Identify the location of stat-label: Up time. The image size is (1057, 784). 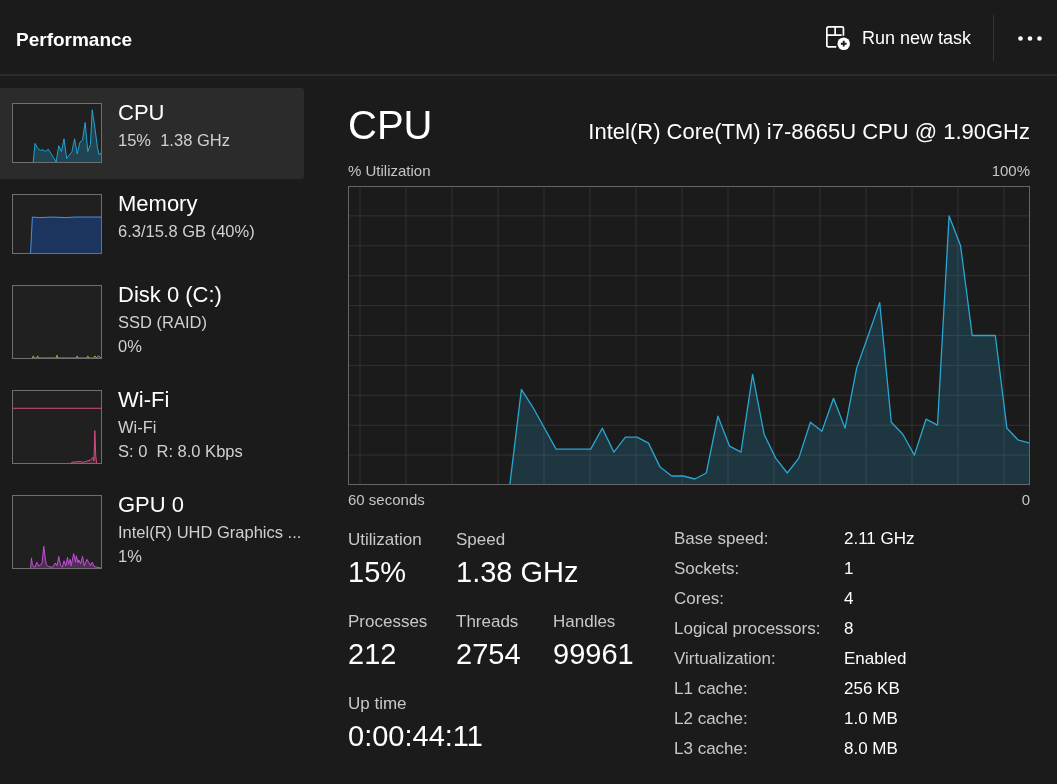
(377, 704).